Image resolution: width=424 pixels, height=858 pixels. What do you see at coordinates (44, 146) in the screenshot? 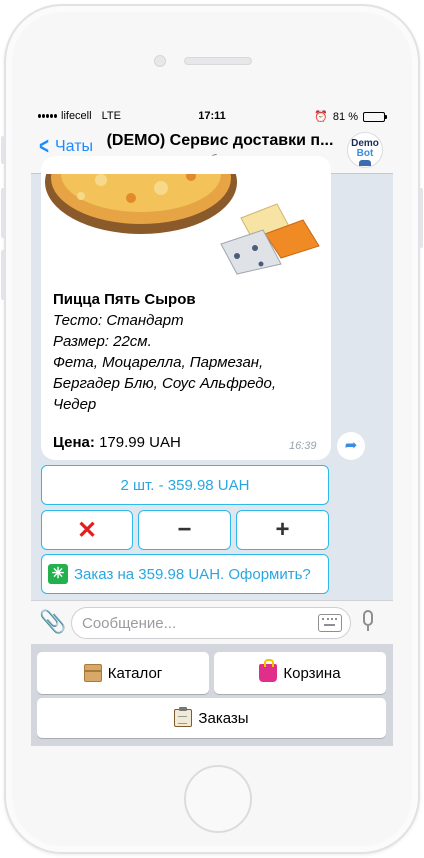
I see `chevron-left-icon: <` at bounding box center [44, 146].